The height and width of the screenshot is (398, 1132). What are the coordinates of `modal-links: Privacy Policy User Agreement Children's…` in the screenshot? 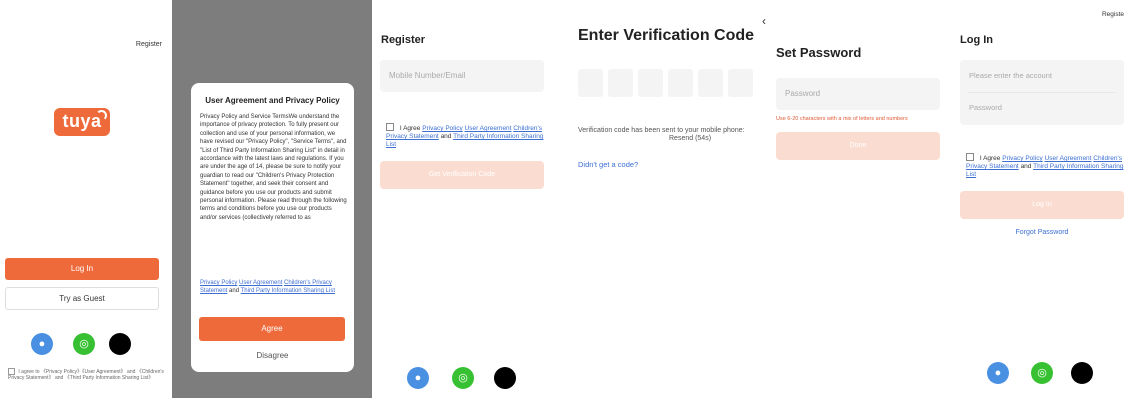 It's located at (274, 287).